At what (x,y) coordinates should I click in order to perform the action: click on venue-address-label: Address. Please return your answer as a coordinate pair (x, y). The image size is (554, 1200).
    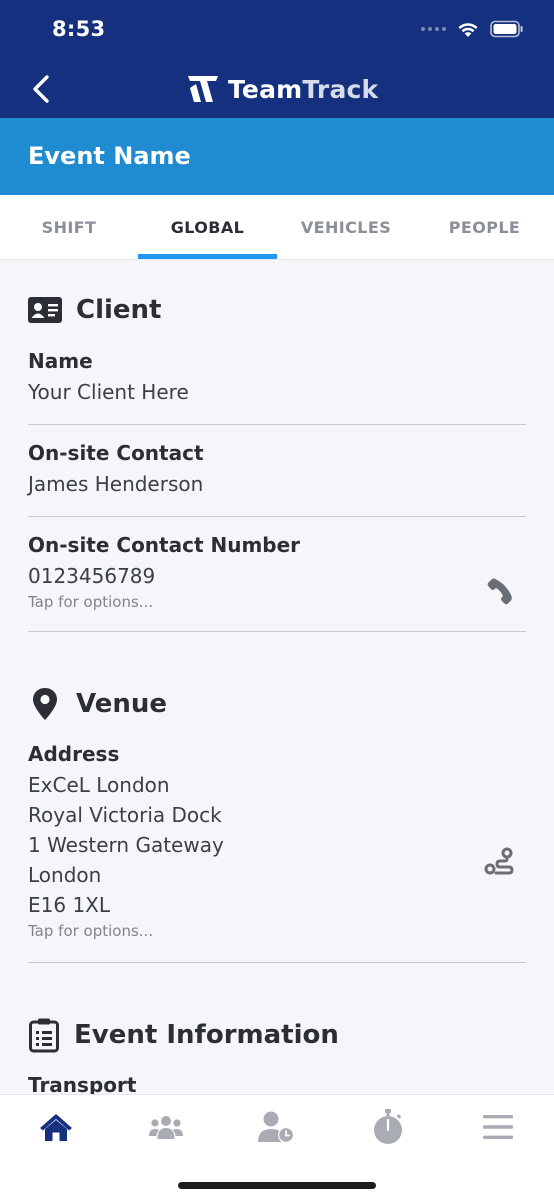
    Looking at the image, I should click on (74, 754).